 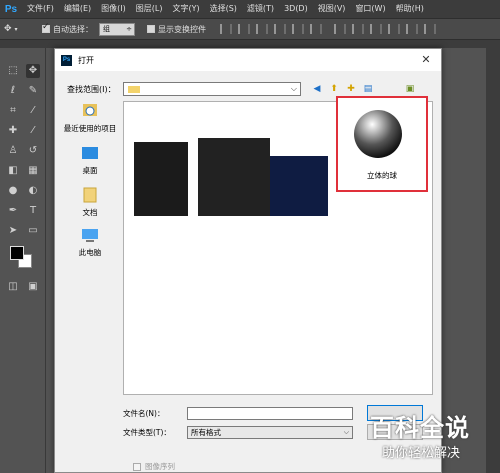 I want to click on distribute-middle-icon, so click(x=358, y=29).